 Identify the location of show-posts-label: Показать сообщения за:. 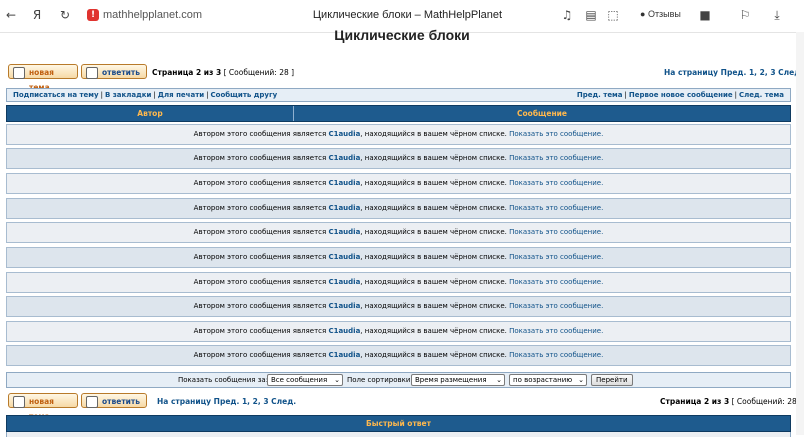
(223, 380).